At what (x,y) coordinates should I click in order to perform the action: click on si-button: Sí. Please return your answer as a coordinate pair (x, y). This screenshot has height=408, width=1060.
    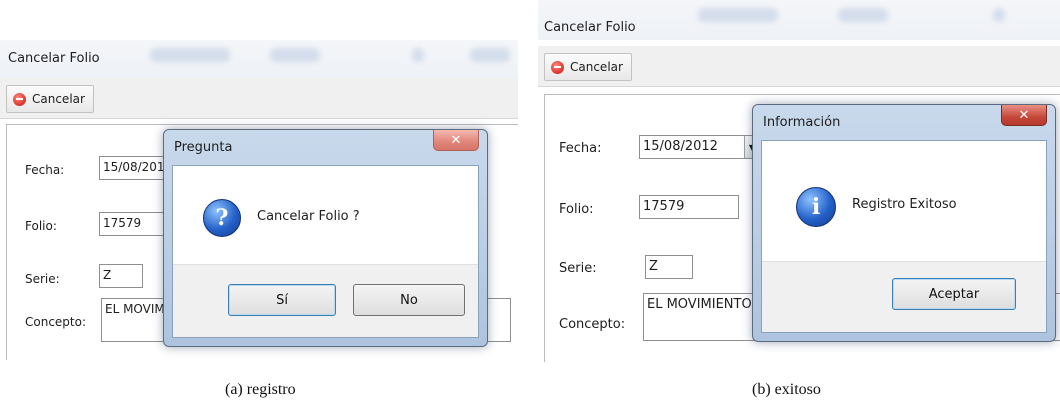
    Looking at the image, I should click on (282, 300).